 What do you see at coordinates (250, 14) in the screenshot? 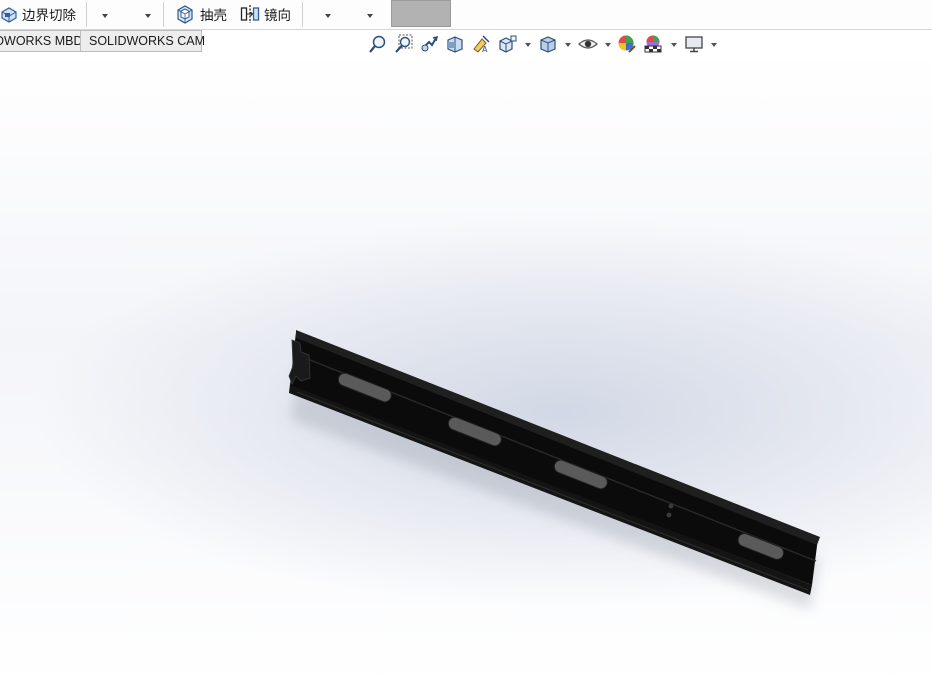
I see `mirror-icon` at bounding box center [250, 14].